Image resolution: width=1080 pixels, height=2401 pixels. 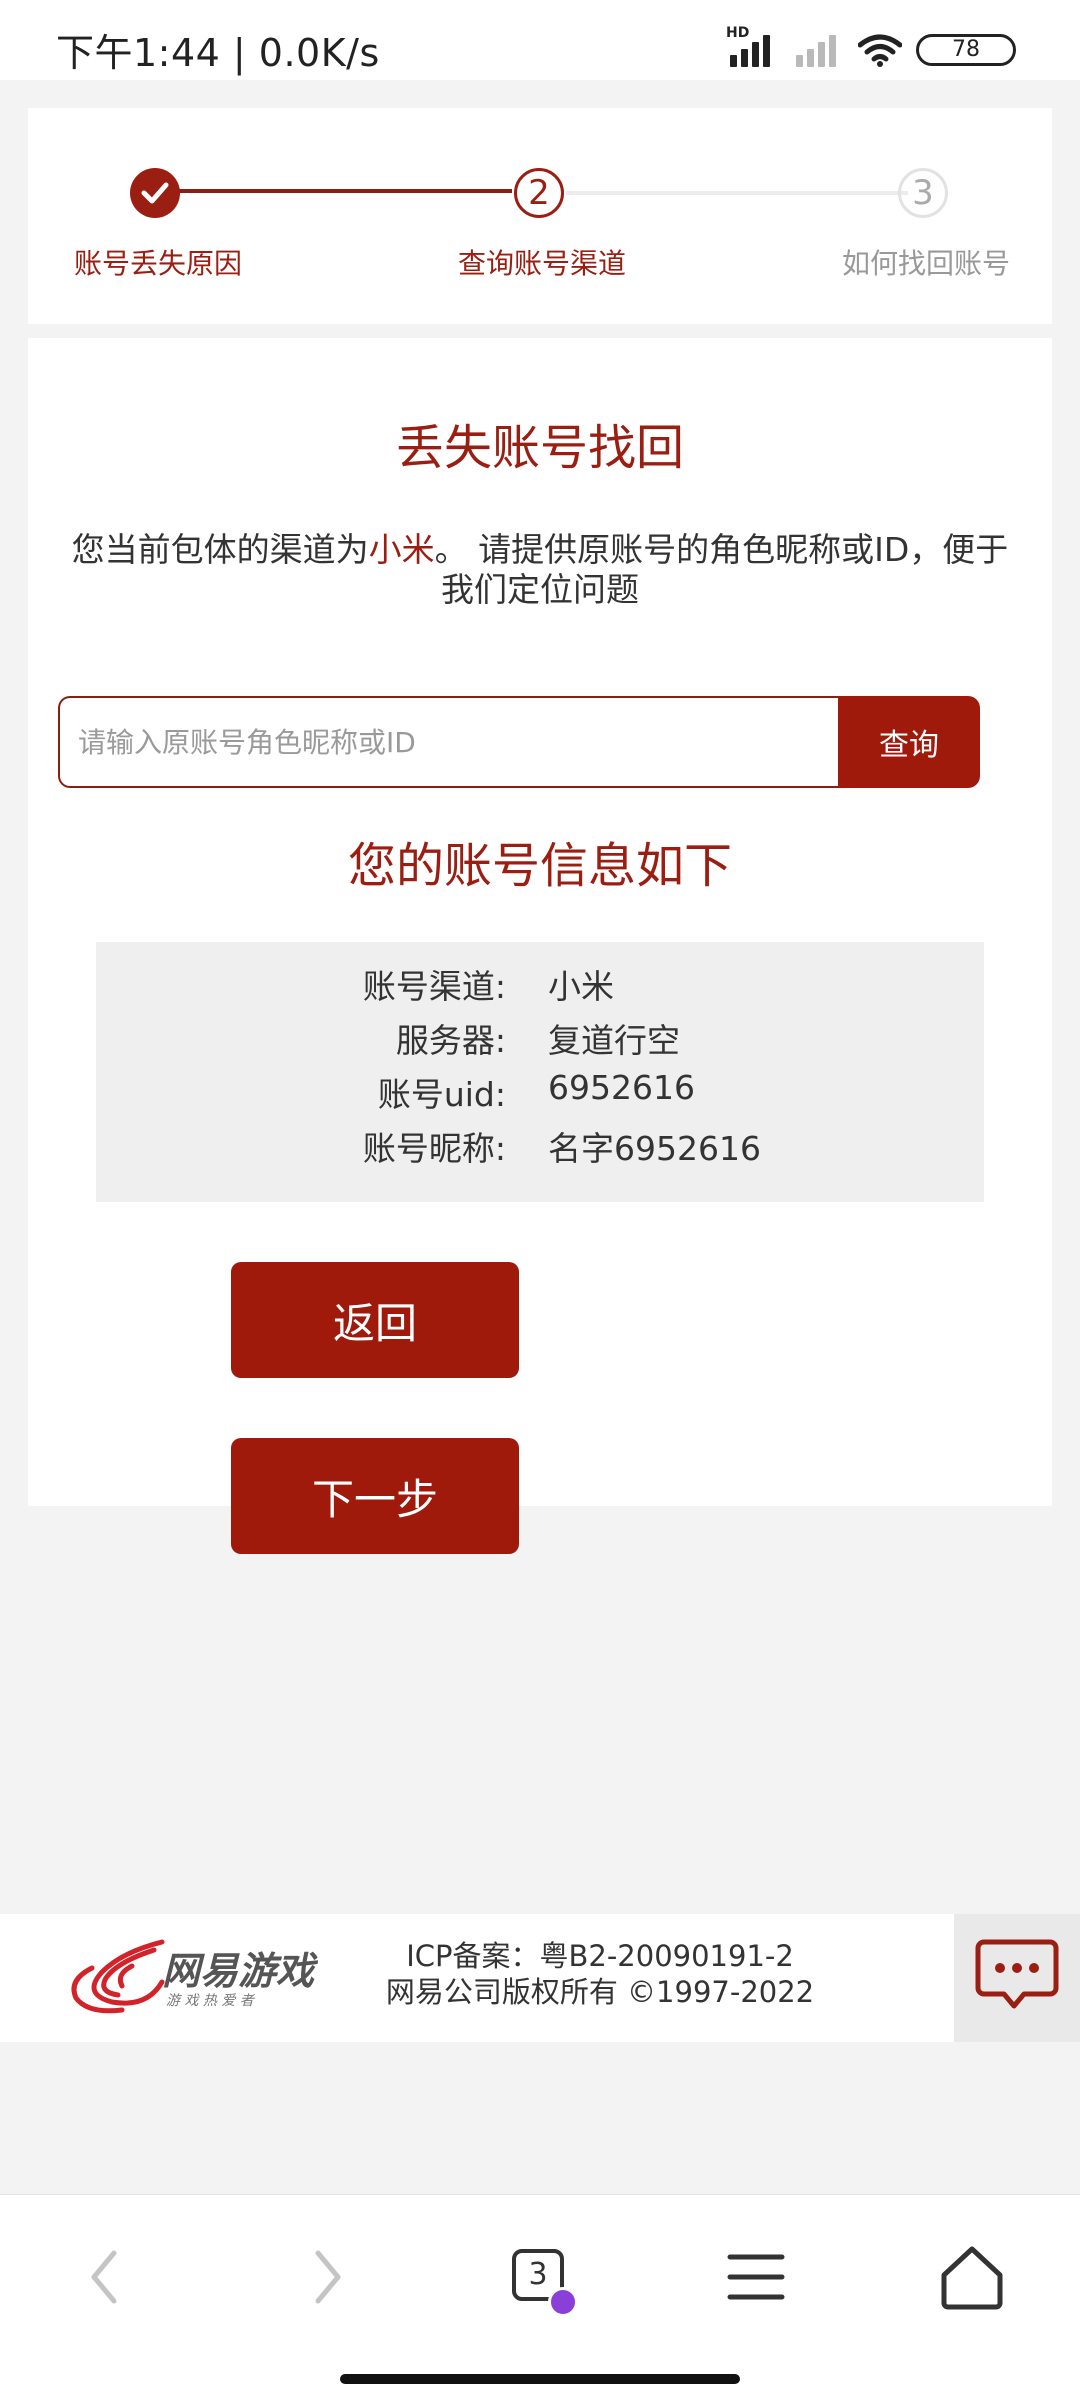 I want to click on info-row-server: 服务器: 复道行空, so click(x=540, y=1033).